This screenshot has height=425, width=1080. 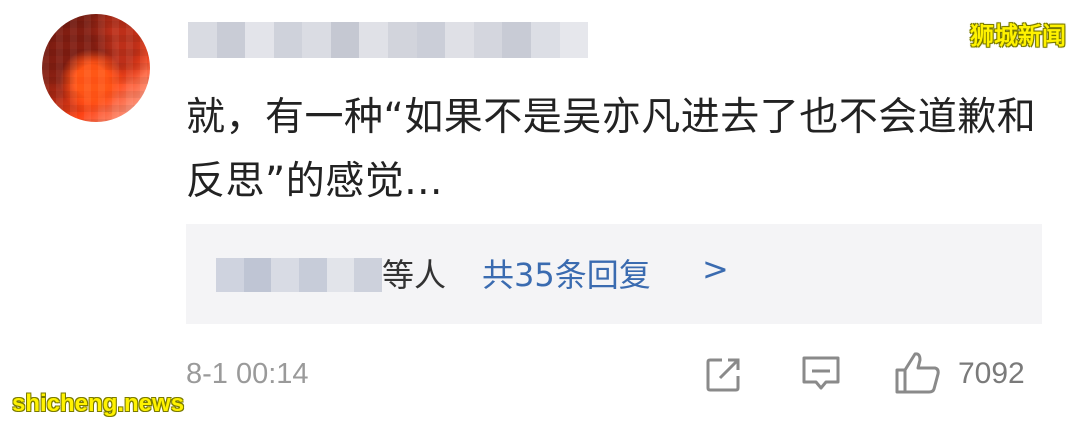 I want to click on thumbs-up-icon, so click(x=918, y=373).